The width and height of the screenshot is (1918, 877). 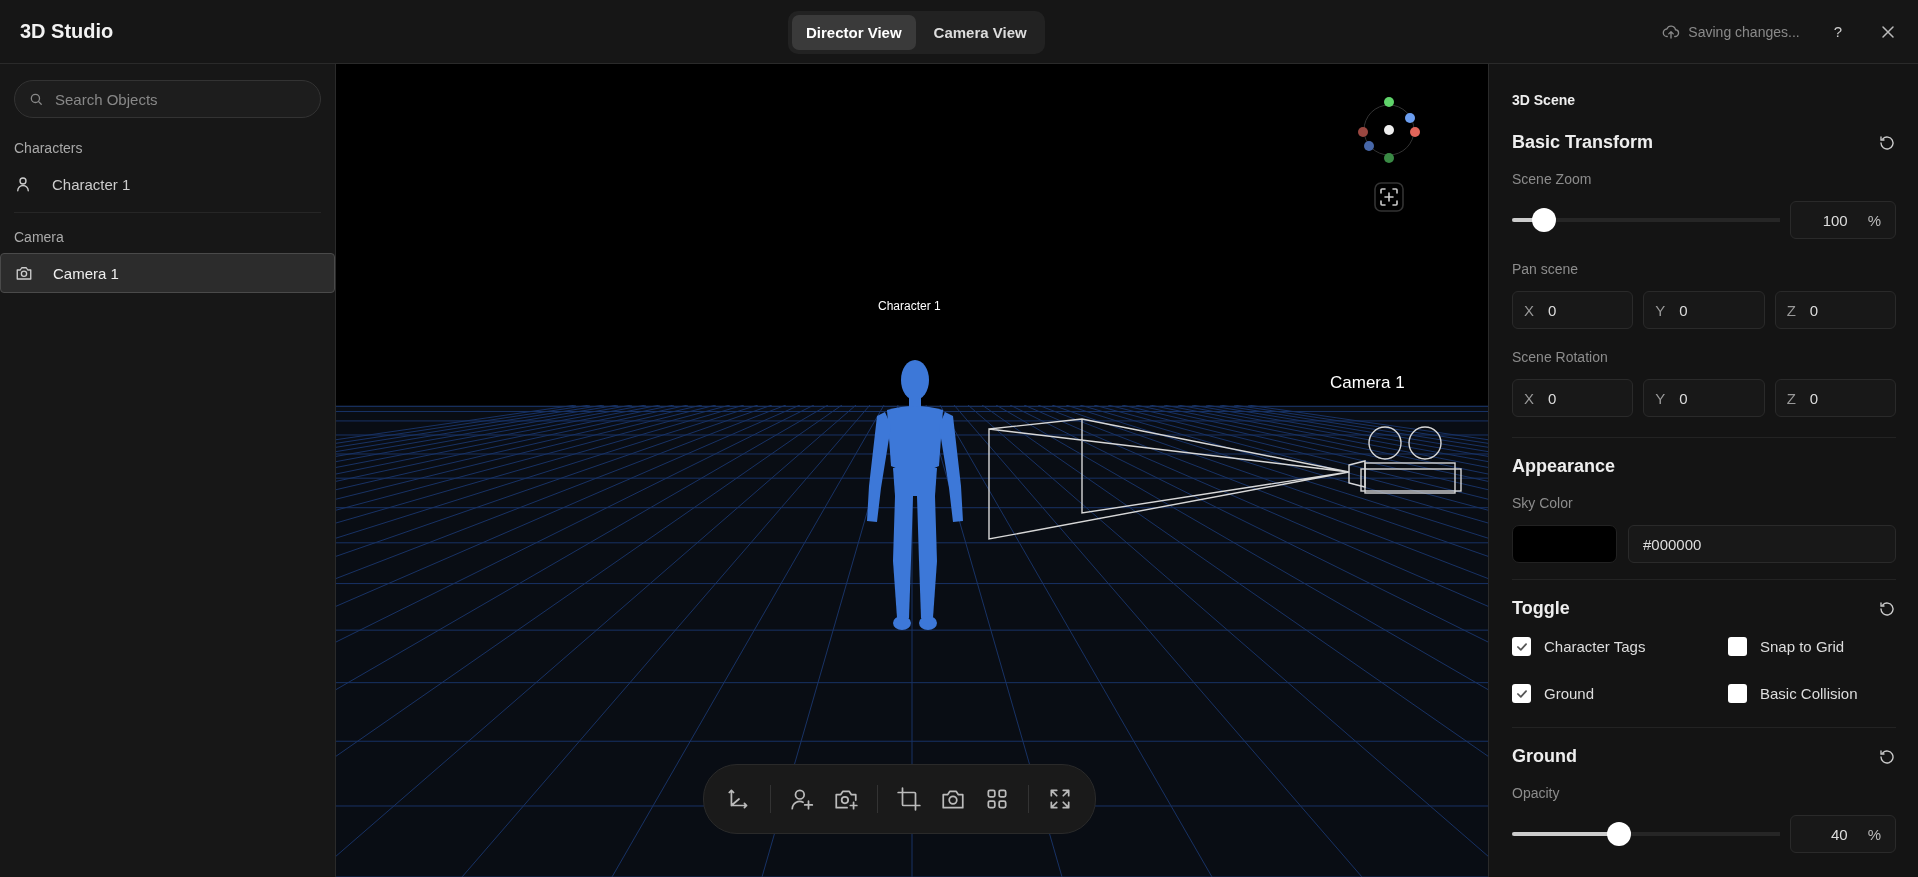 What do you see at coordinates (1595, 646) in the screenshot?
I see `checkbox-label: Character Tags` at bounding box center [1595, 646].